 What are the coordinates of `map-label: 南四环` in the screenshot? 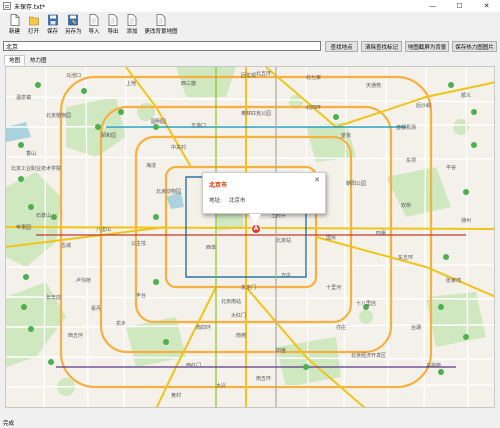 It's located at (203, 327).